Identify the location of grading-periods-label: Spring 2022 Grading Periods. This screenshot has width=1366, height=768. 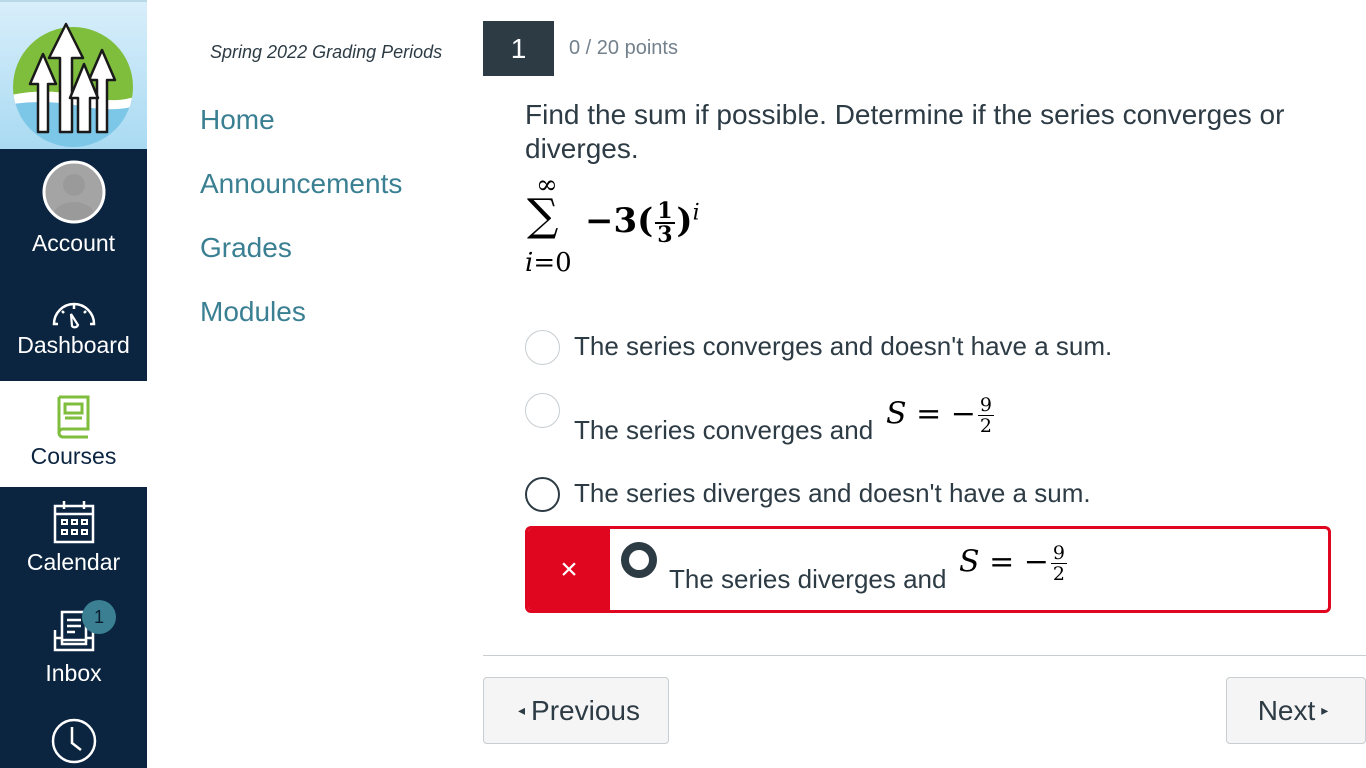
(326, 52).